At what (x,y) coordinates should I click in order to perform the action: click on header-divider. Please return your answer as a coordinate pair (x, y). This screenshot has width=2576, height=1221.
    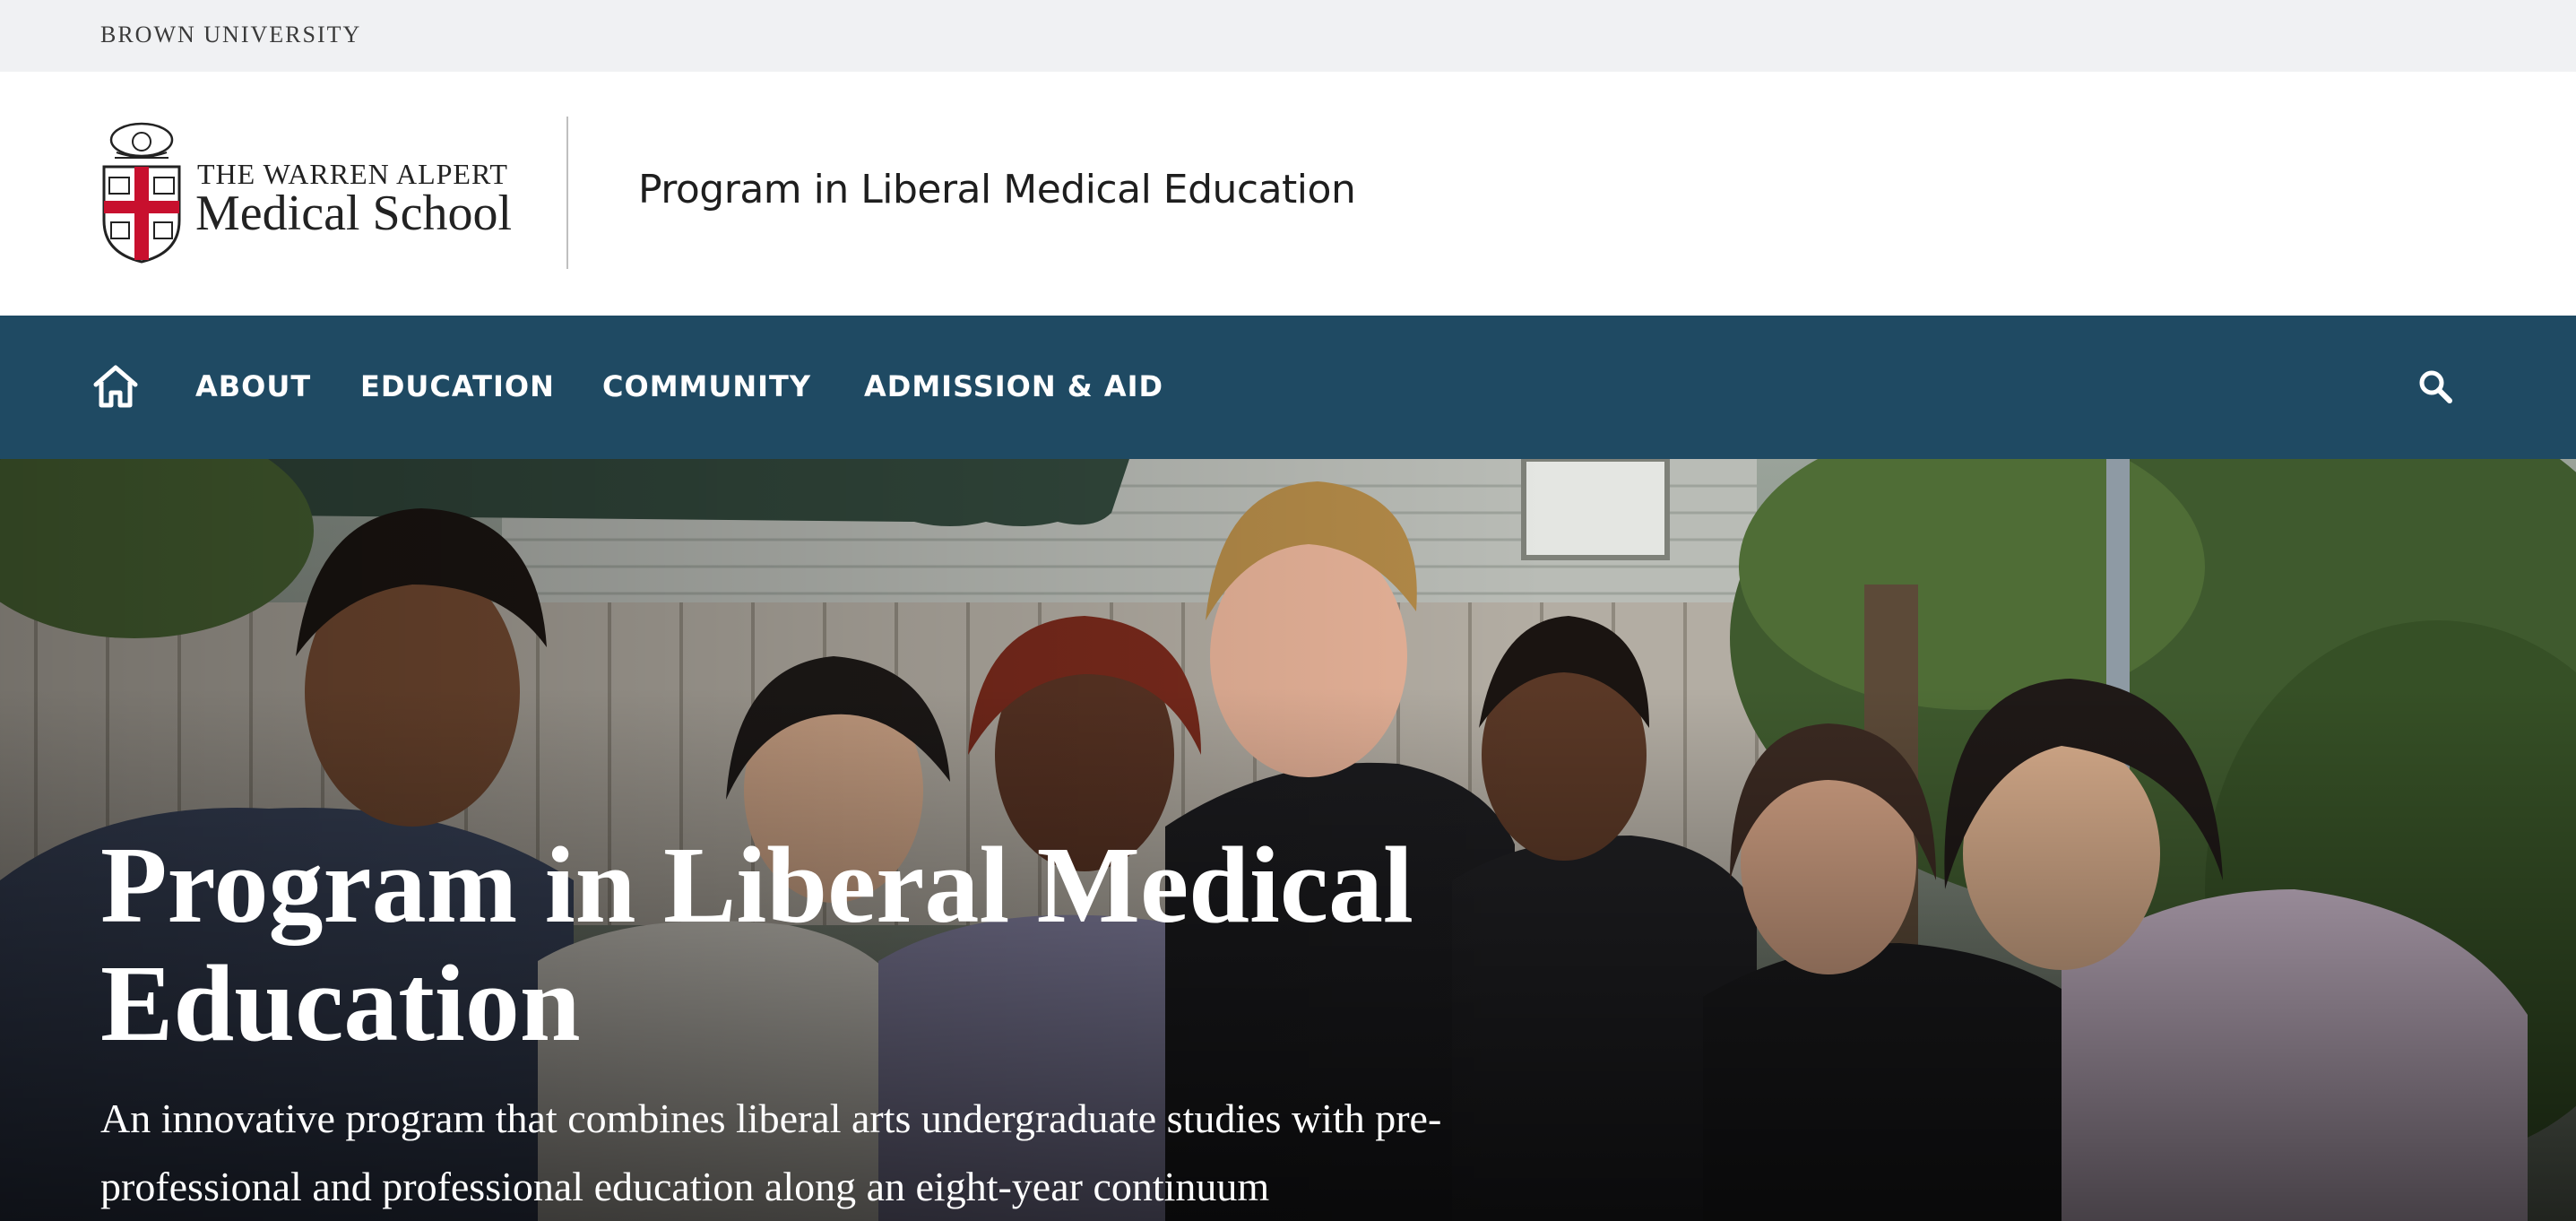
    Looking at the image, I should click on (567, 193).